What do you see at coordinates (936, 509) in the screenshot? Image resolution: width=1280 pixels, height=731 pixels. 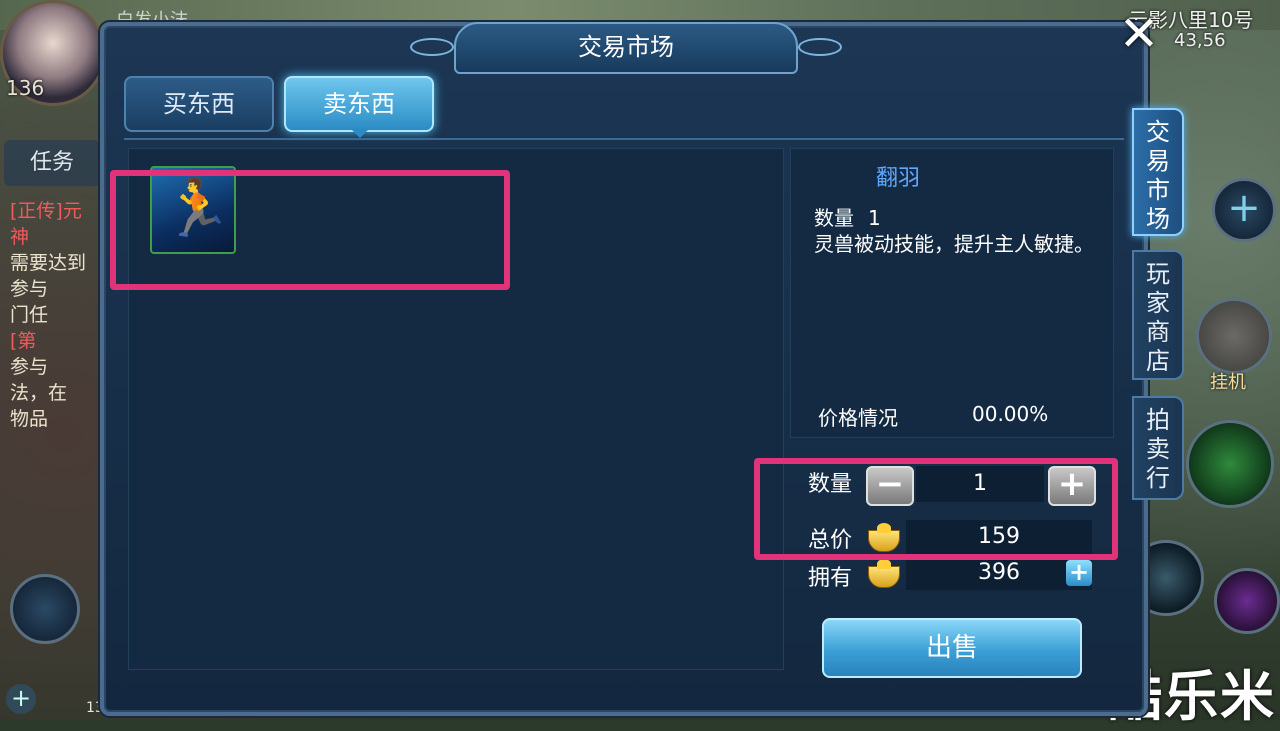 I see `highlight-trade-box` at bounding box center [936, 509].